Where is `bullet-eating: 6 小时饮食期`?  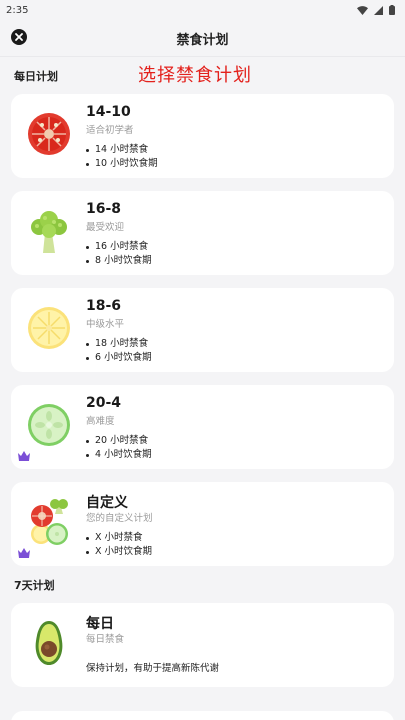
bullet-eating: 6 小时饮食期 is located at coordinates (119, 358).